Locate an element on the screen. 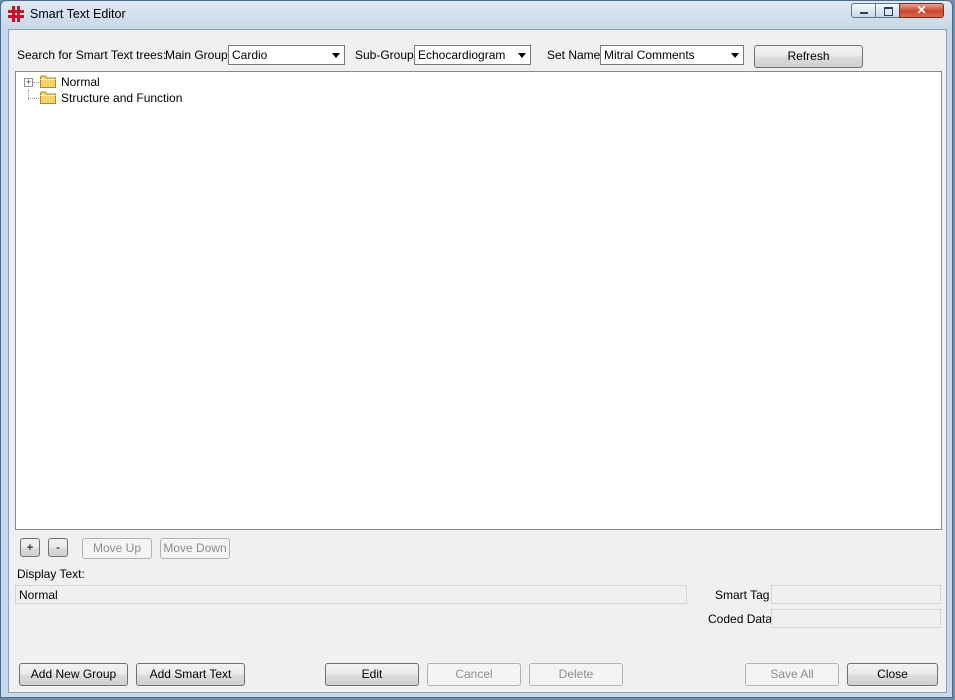  move-up-button: Move Up is located at coordinates (117, 548).